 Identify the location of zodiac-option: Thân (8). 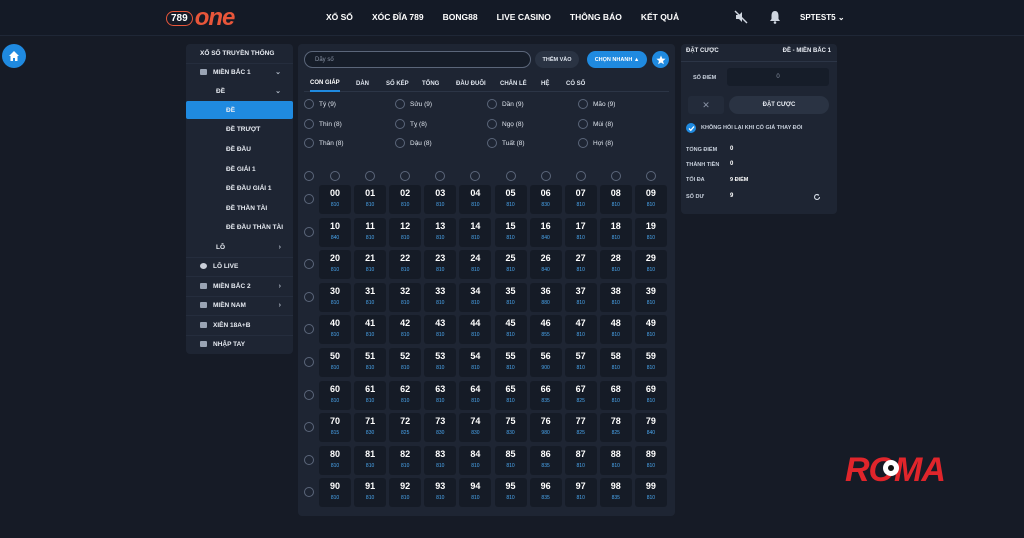
(324, 143).